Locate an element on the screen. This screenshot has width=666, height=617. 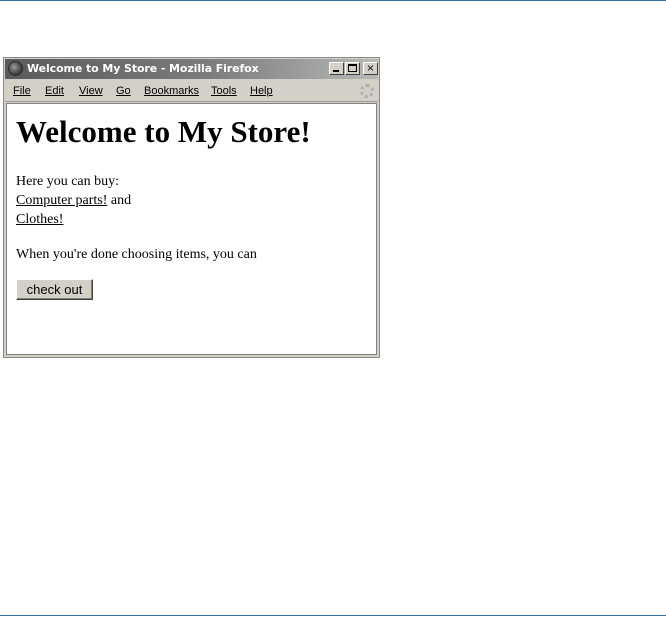
links-line: Computer parts! and is located at coordinates (73, 201).